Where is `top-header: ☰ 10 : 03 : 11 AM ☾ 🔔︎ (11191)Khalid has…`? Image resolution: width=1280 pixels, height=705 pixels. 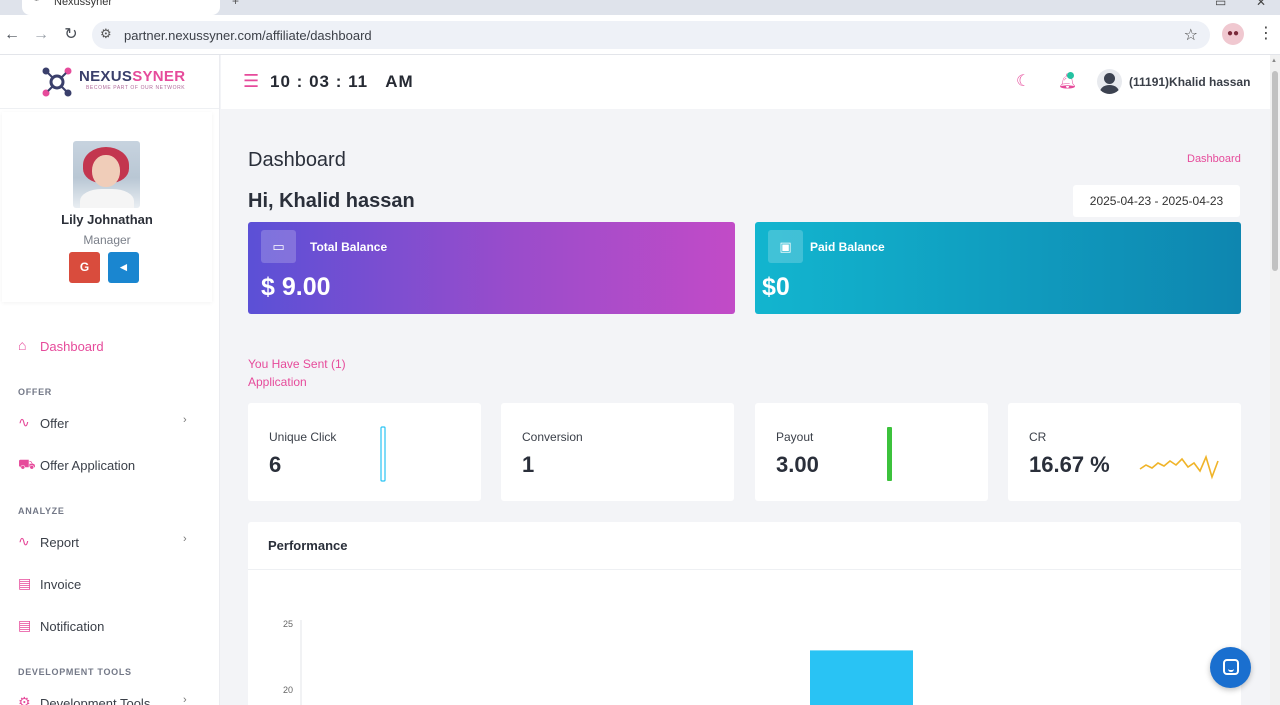 top-header: ☰ 10 : 03 : 11 AM ☾ 🔔︎ (11191)Khalid has… is located at coordinates (745, 82).